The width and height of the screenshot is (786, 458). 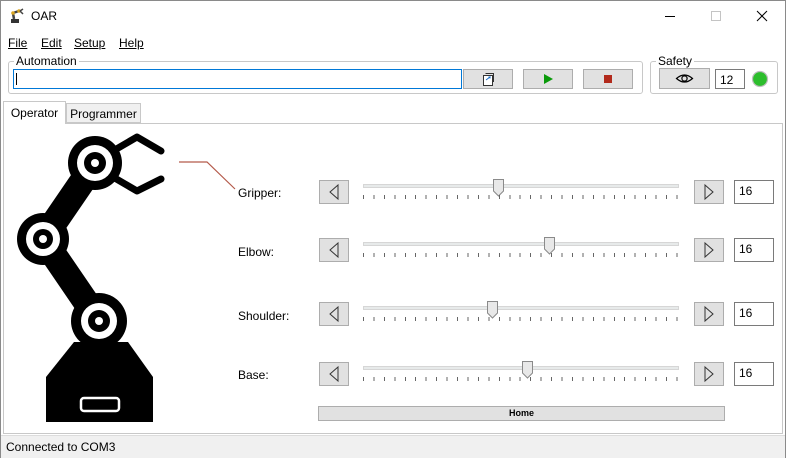 What do you see at coordinates (393, 43) in the screenshot?
I see `menu-bar: File Edit Setup Help` at bounding box center [393, 43].